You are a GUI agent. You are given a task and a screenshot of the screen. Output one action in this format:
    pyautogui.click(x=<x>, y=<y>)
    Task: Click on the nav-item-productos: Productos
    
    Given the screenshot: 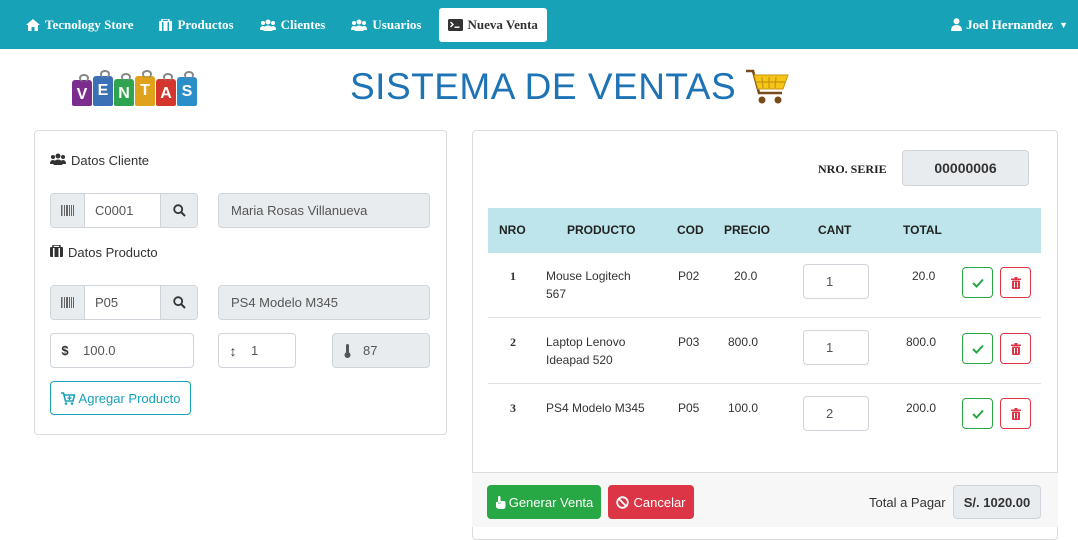 What is the action you would take?
    pyautogui.click(x=196, y=25)
    